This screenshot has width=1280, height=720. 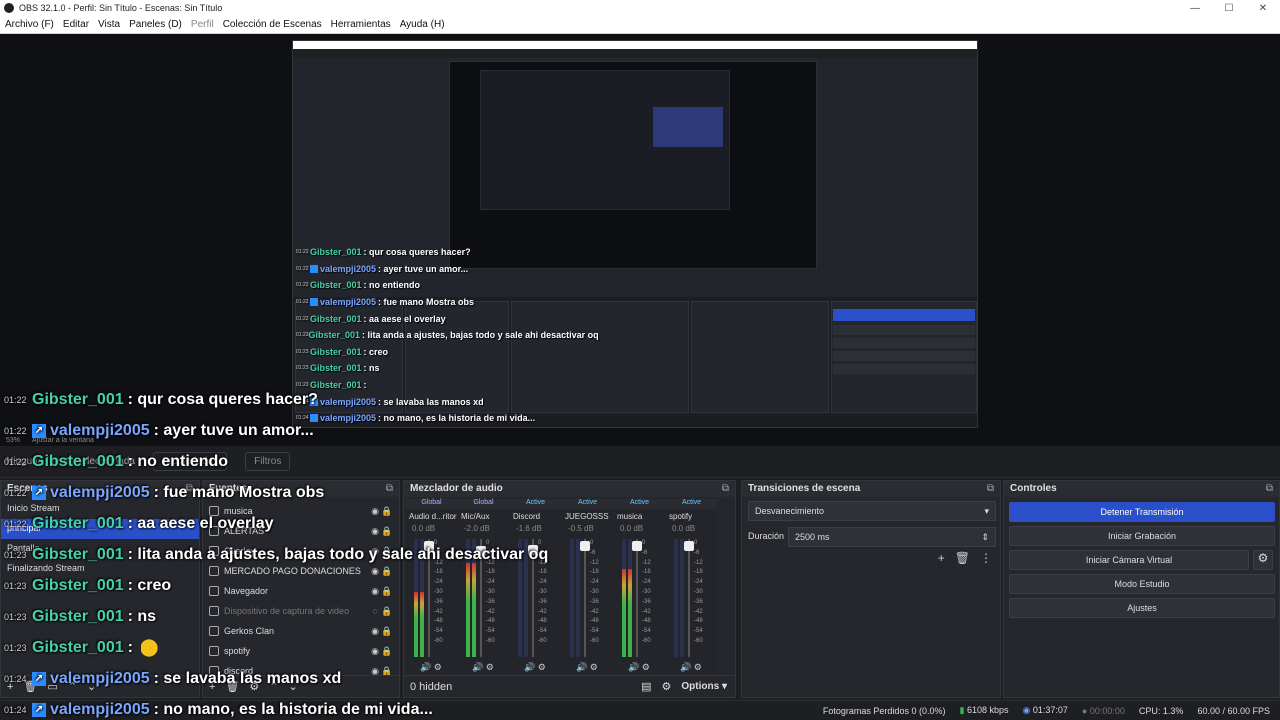 I want to click on nested-transitions, so click(x=760, y=357).